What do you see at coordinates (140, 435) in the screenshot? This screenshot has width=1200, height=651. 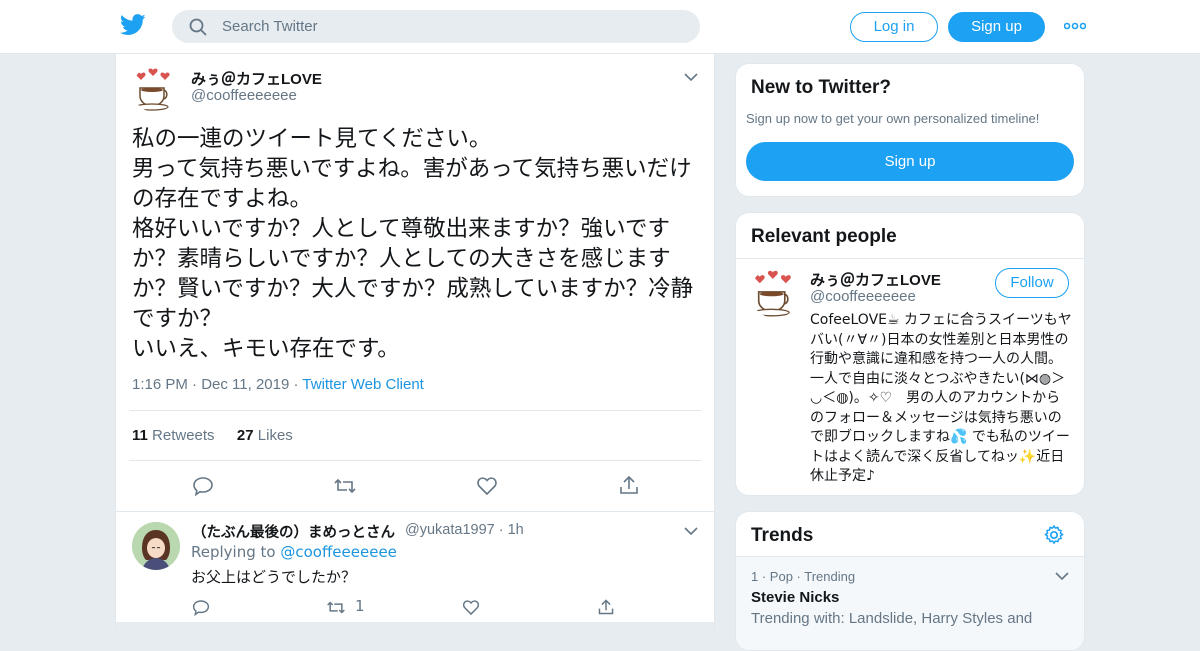 I see `retweets-count: 11` at bounding box center [140, 435].